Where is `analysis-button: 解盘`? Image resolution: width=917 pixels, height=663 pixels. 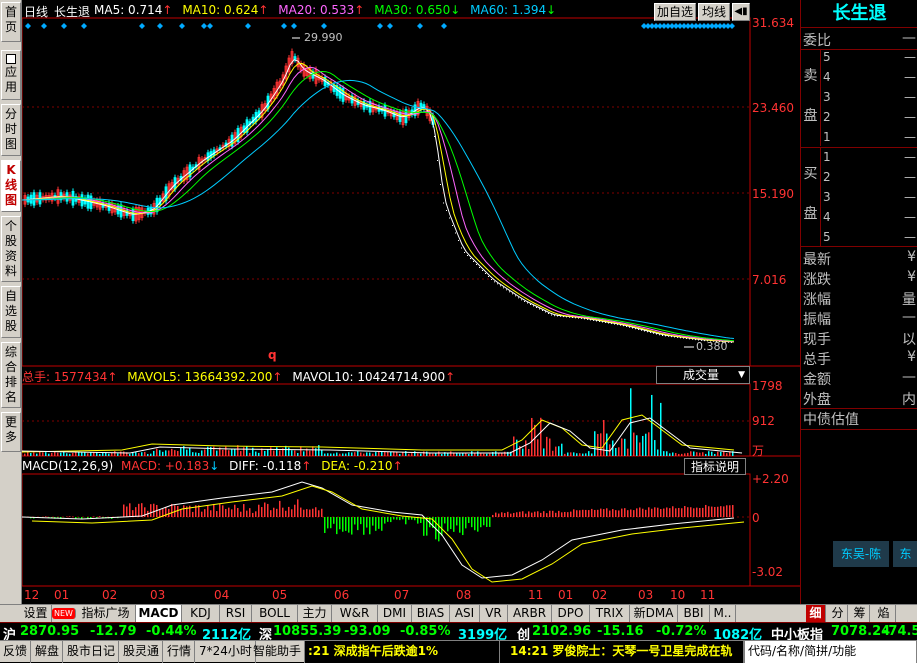 analysis-button: 解盘 is located at coordinates (47, 652).